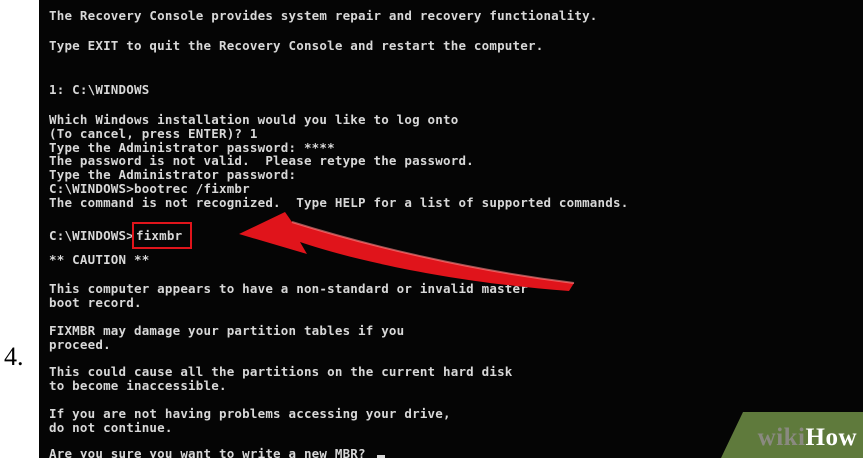 The image size is (863, 458). Describe the element at coordinates (831, 437) in the screenshot. I see `watermark-how: How` at that location.